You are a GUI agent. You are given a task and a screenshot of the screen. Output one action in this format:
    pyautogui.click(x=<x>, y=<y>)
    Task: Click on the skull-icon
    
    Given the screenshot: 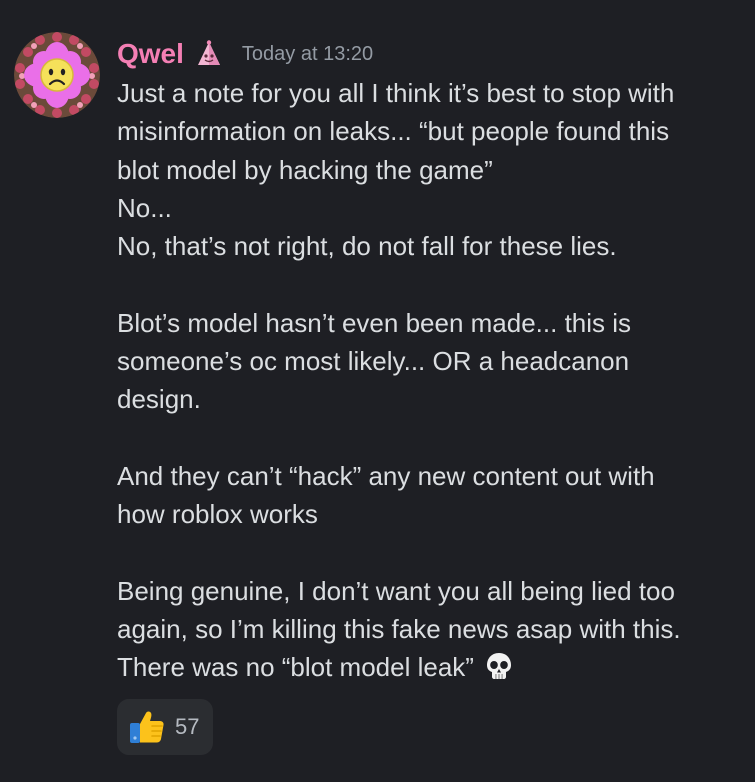 What is the action you would take?
    pyautogui.click(x=498, y=666)
    